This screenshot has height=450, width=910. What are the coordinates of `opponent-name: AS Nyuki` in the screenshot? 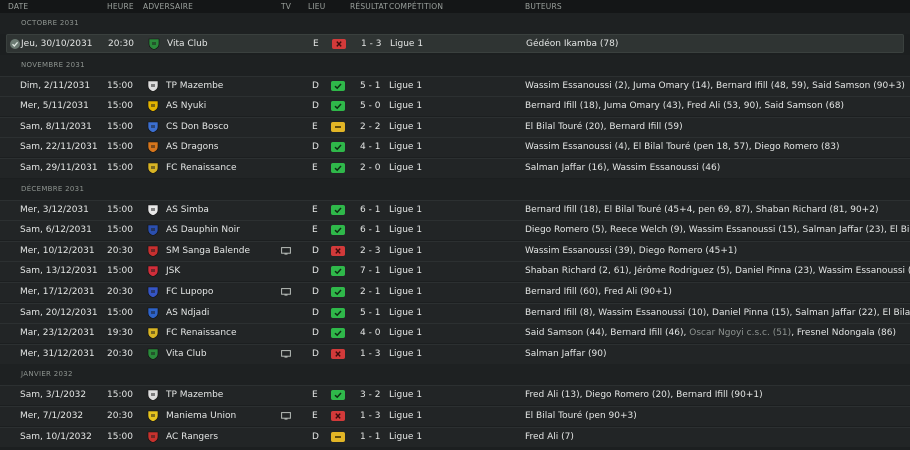 It's located at (186, 106).